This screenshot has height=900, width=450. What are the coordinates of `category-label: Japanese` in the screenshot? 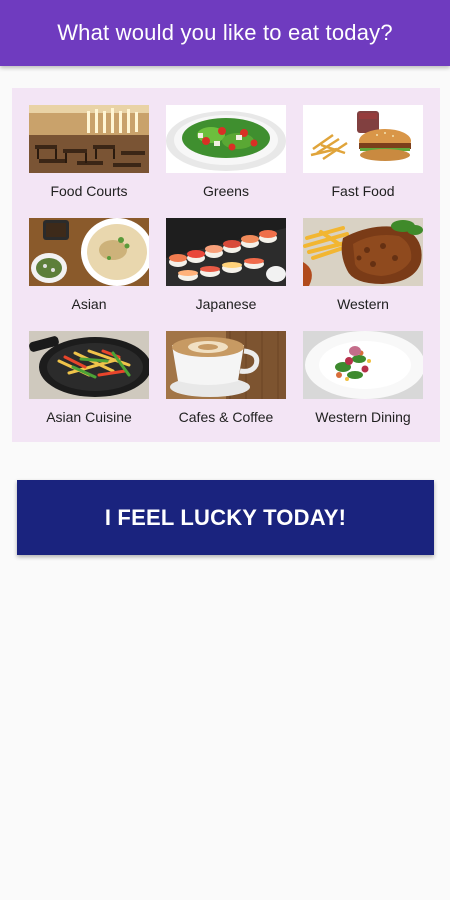 It's located at (226, 304).